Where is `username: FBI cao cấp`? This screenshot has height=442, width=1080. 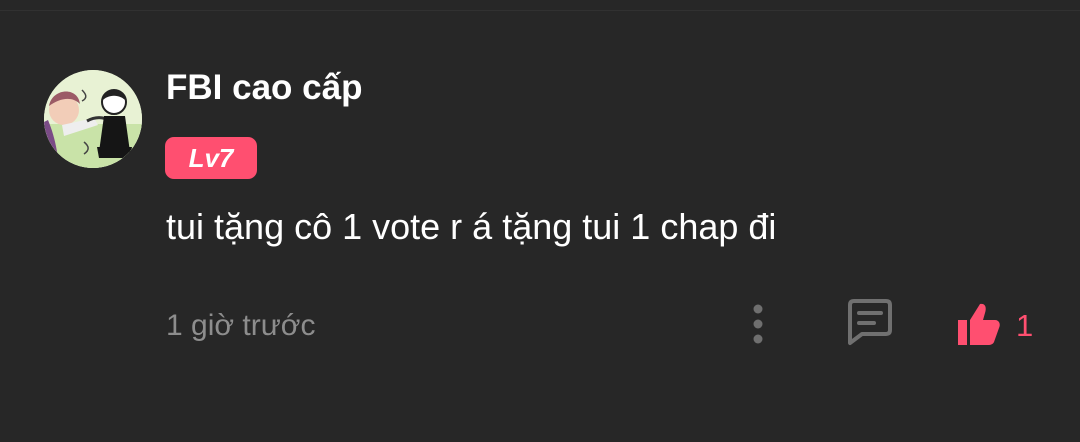
username: FBI cao cấp is located at coordinates (264, 88).